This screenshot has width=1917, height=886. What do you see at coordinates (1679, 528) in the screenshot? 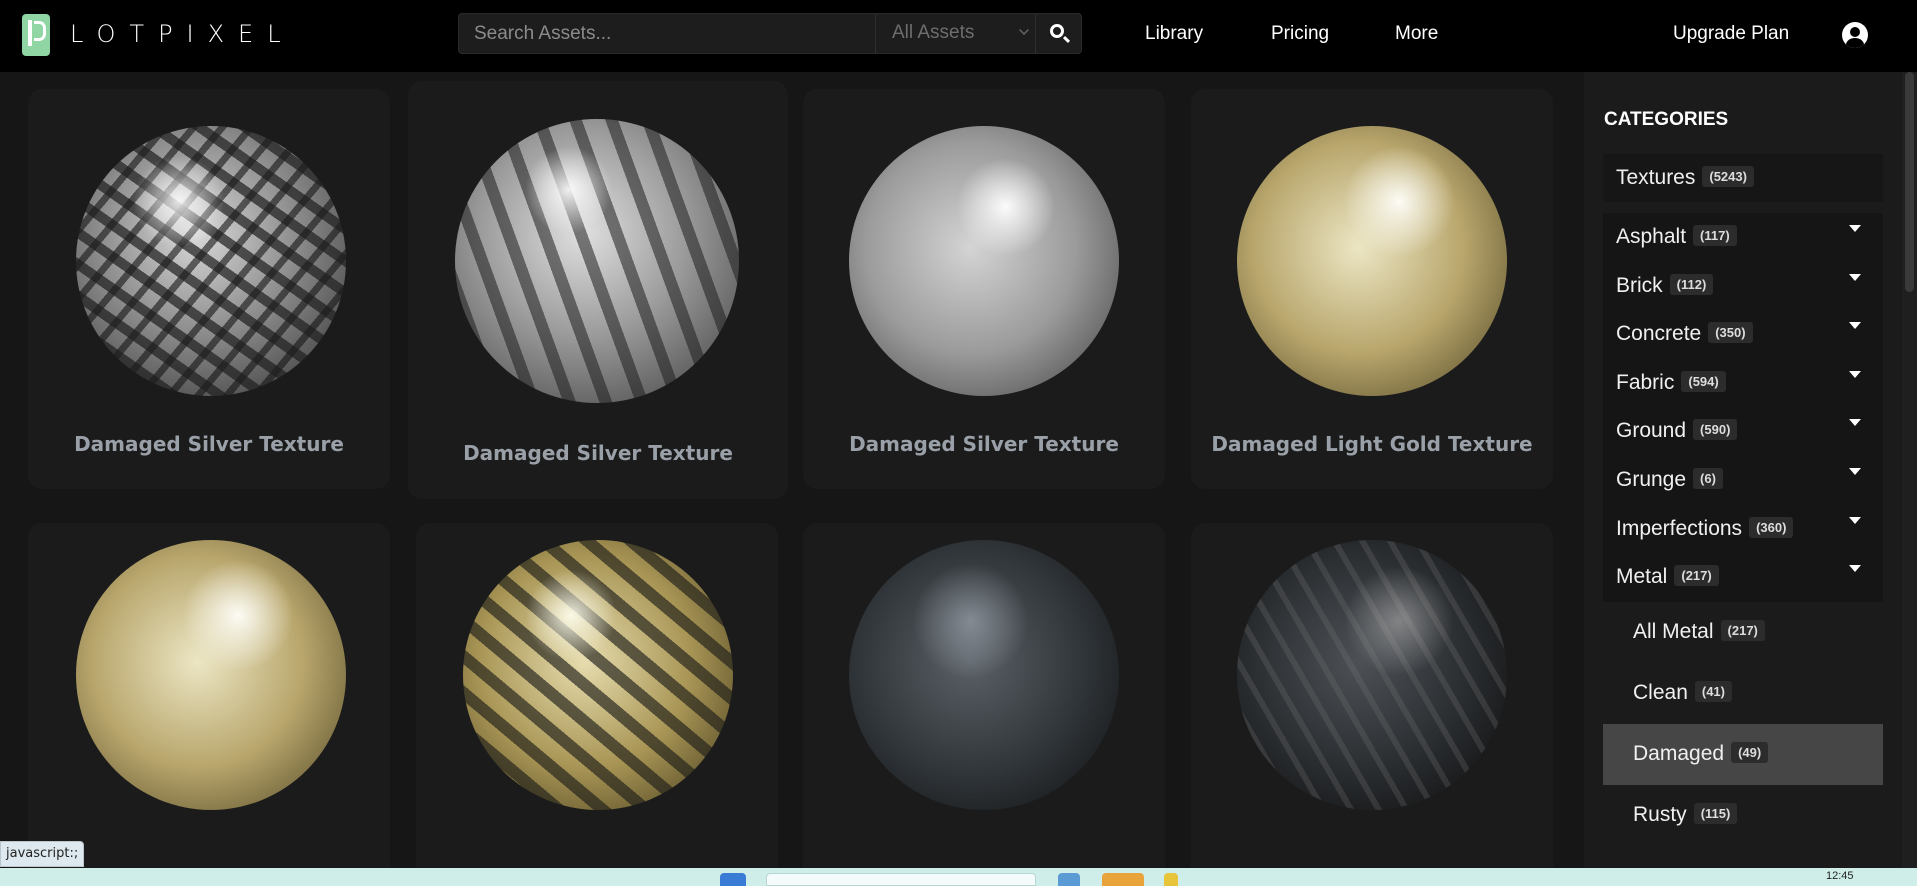
I see `category-label: Imperfections` at bounding box center [1679, 528].